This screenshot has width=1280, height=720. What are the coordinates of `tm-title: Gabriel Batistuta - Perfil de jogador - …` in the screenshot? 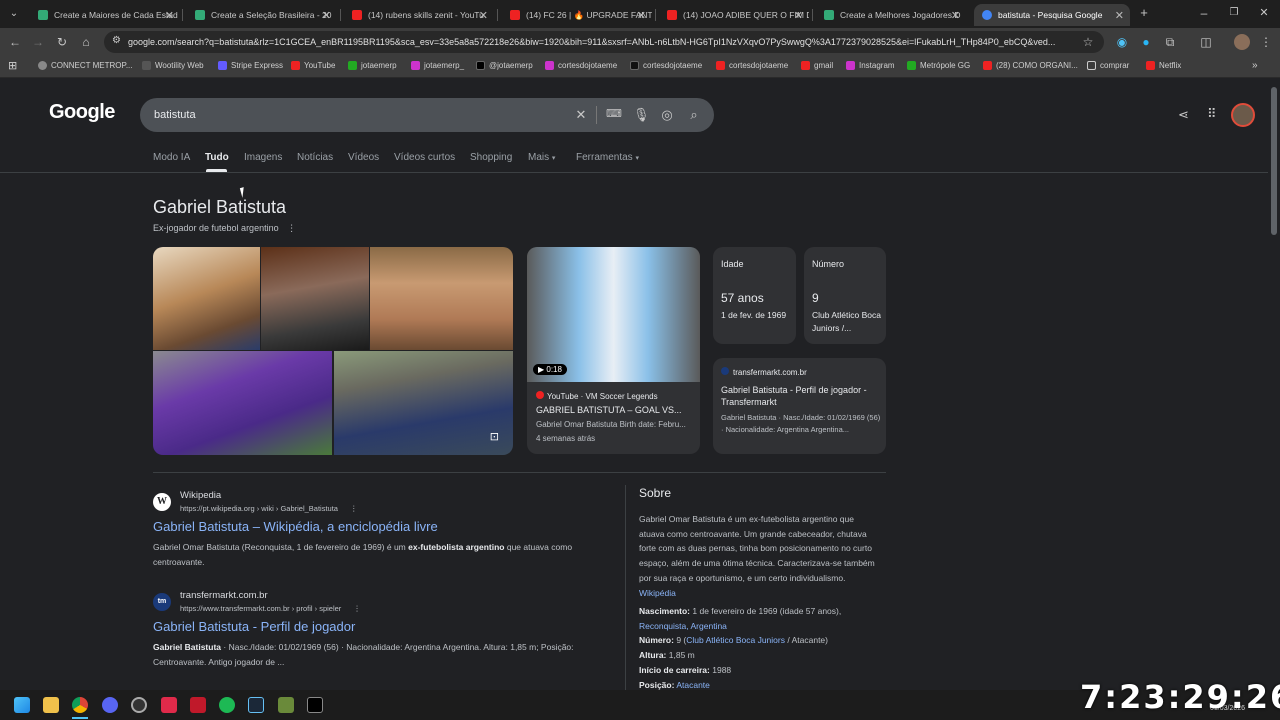 It's located at (801, 396).